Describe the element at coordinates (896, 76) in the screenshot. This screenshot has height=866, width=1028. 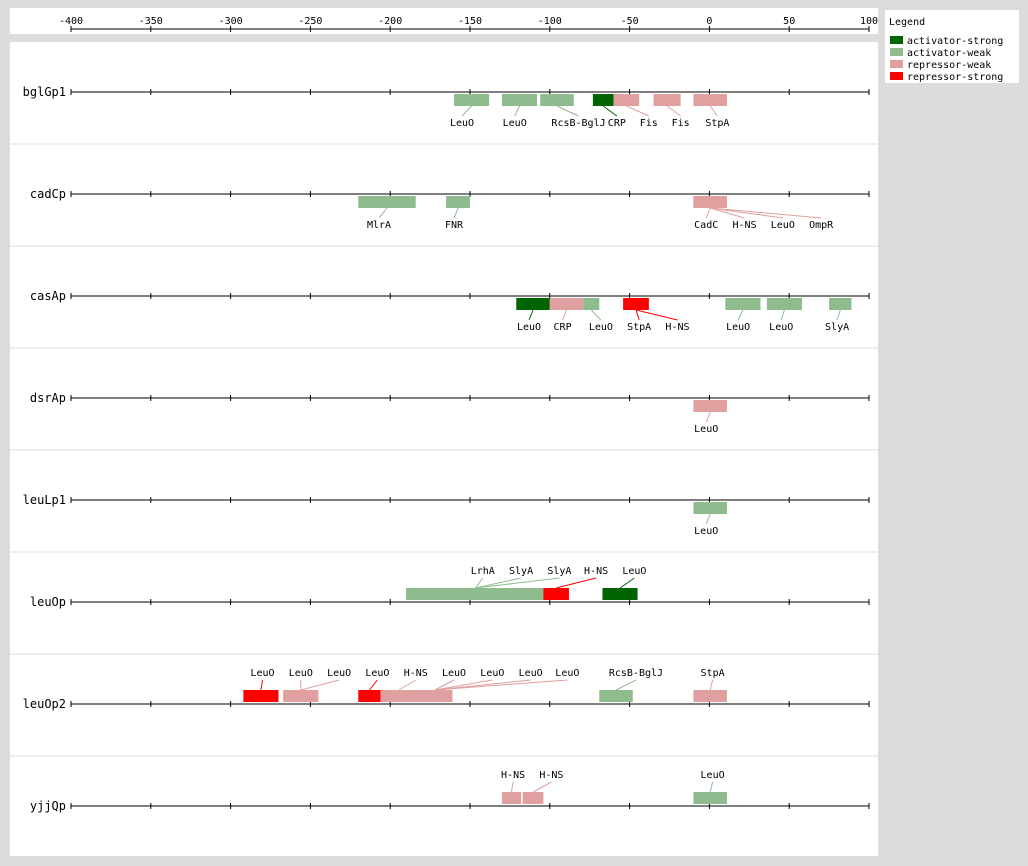
I see `legend-swatch-repressor-strong` at that location.